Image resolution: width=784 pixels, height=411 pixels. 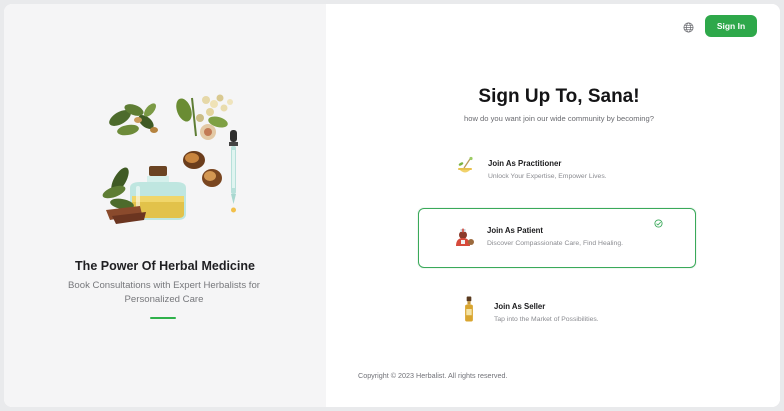 What do you see at coordinates (547, 176) in the screenshot?
I see `option-practitioner-description: Unlock Your Expertise, Empower Lives.` at bounding box center [547, 176].